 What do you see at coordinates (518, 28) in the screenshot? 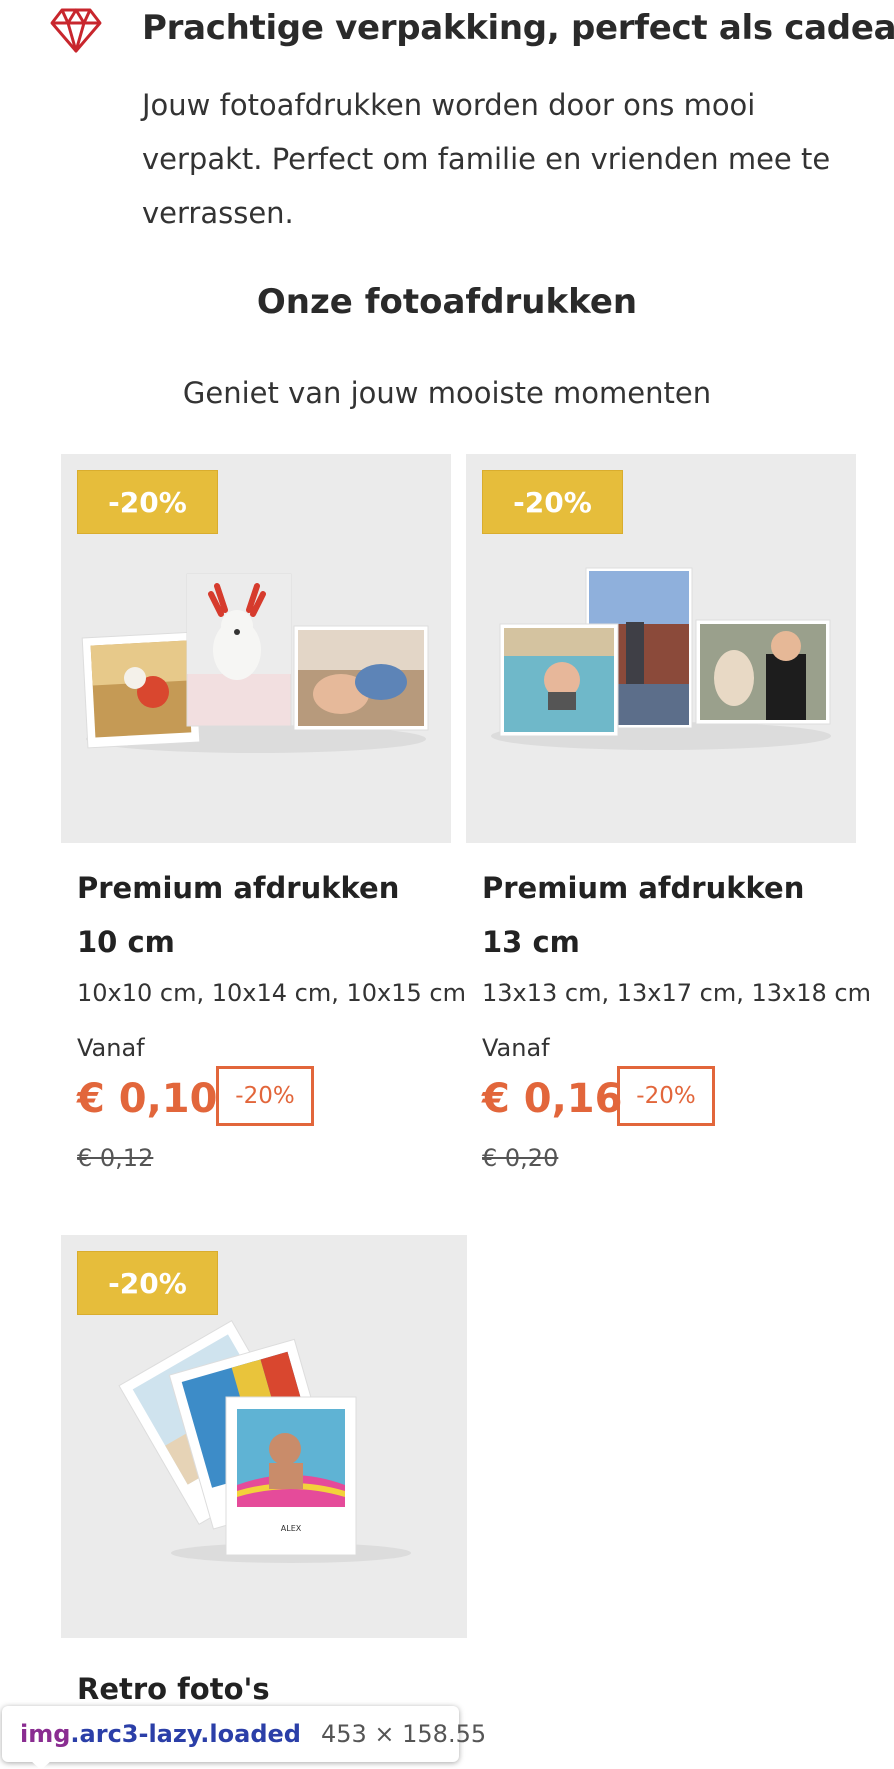
I see `feature-title: Prachtige verpakking, perfect als cadeau` at bounding box center [518, 28].